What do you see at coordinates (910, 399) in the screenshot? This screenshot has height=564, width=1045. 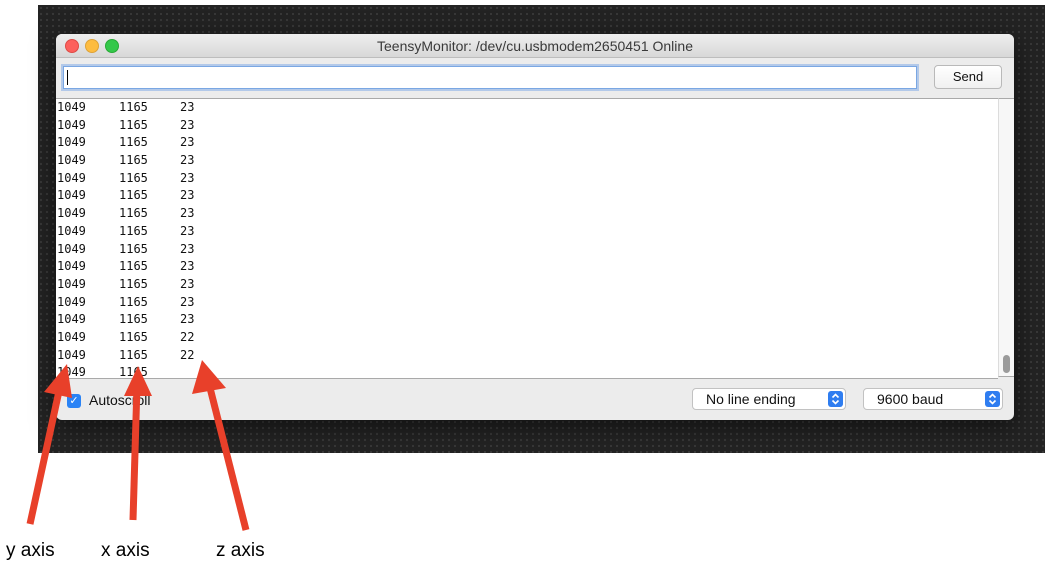 I see `baud-rate-value: 9600 baud` at bounding box center [910, 399].